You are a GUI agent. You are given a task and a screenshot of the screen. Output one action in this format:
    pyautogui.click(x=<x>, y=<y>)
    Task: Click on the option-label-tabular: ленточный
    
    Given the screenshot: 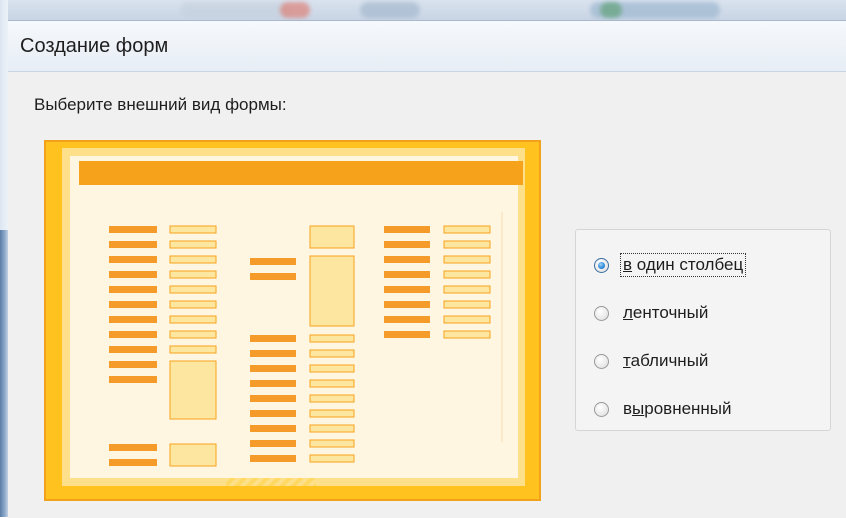 What is the action you would take?
    pyautogui.click(x=665, y=313)
    